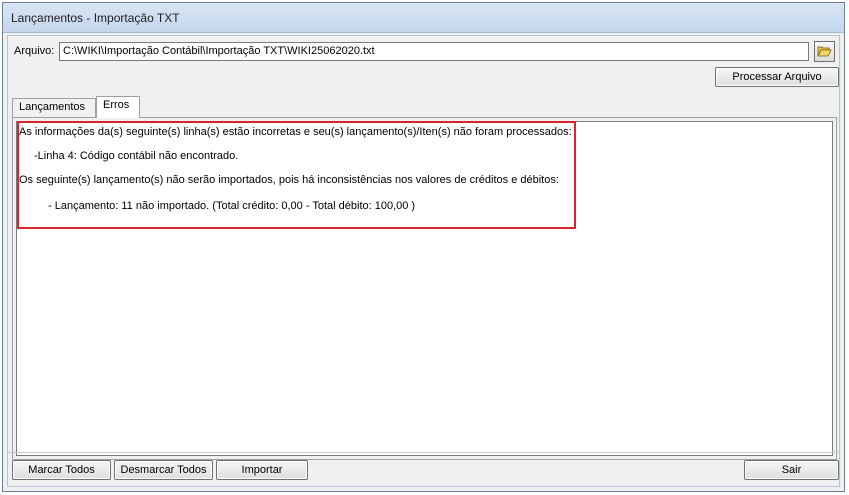  I want to click on file-label: Arquivo:, so click(34, 51).